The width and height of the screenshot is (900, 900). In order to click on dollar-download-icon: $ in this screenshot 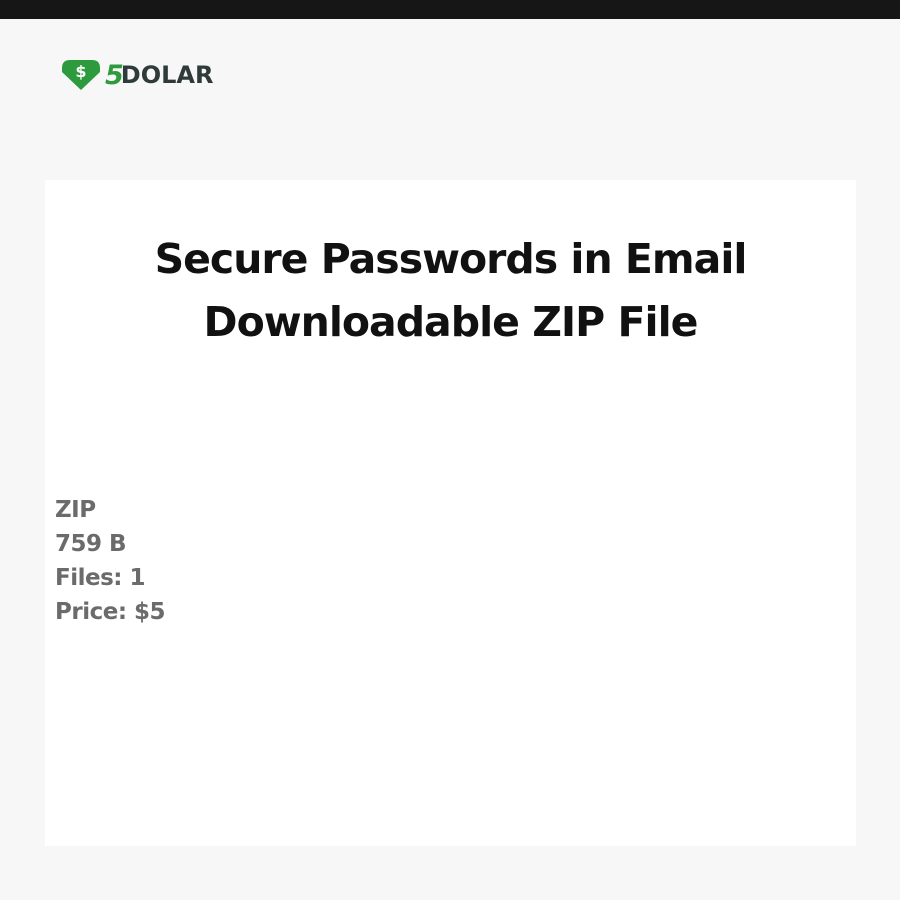, I will do `click(81, 75)`.